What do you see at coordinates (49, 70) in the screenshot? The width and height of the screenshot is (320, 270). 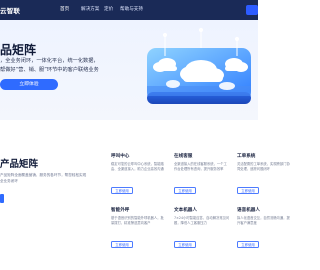 I see `hero-desc-line-2: 帮做好“营、销、服”环节中的客户联络业务` at bounding box center [49, 70].